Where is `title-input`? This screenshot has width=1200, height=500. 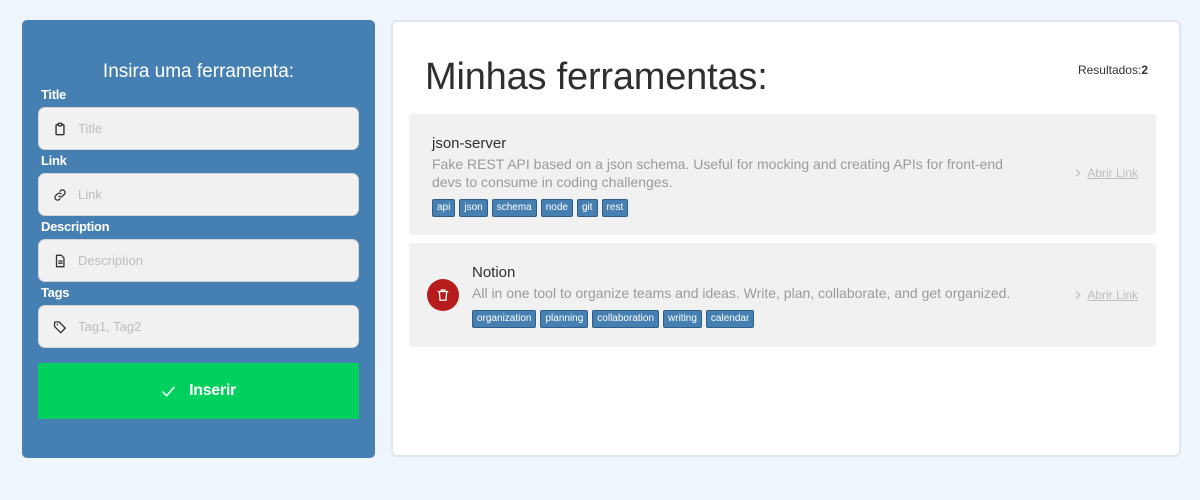 title-input is located at coordinates (198, 128).